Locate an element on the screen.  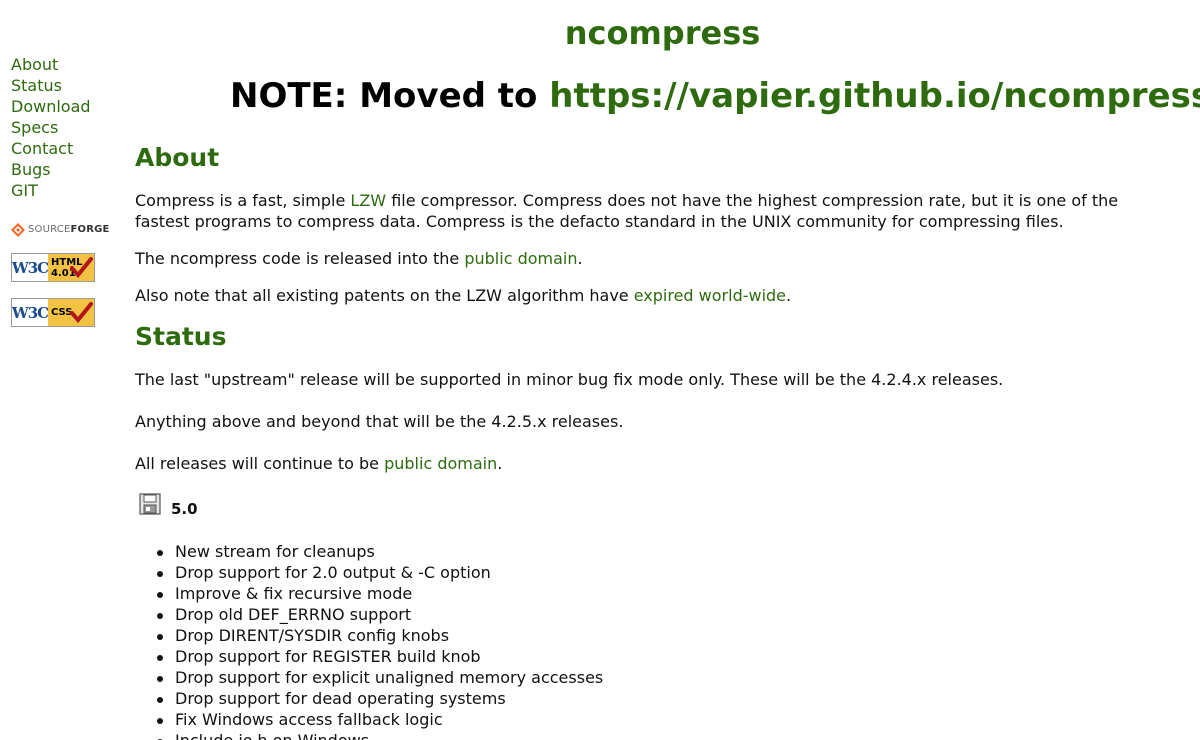
sidebar-link-download: Download is located at coordinates (66, 106).